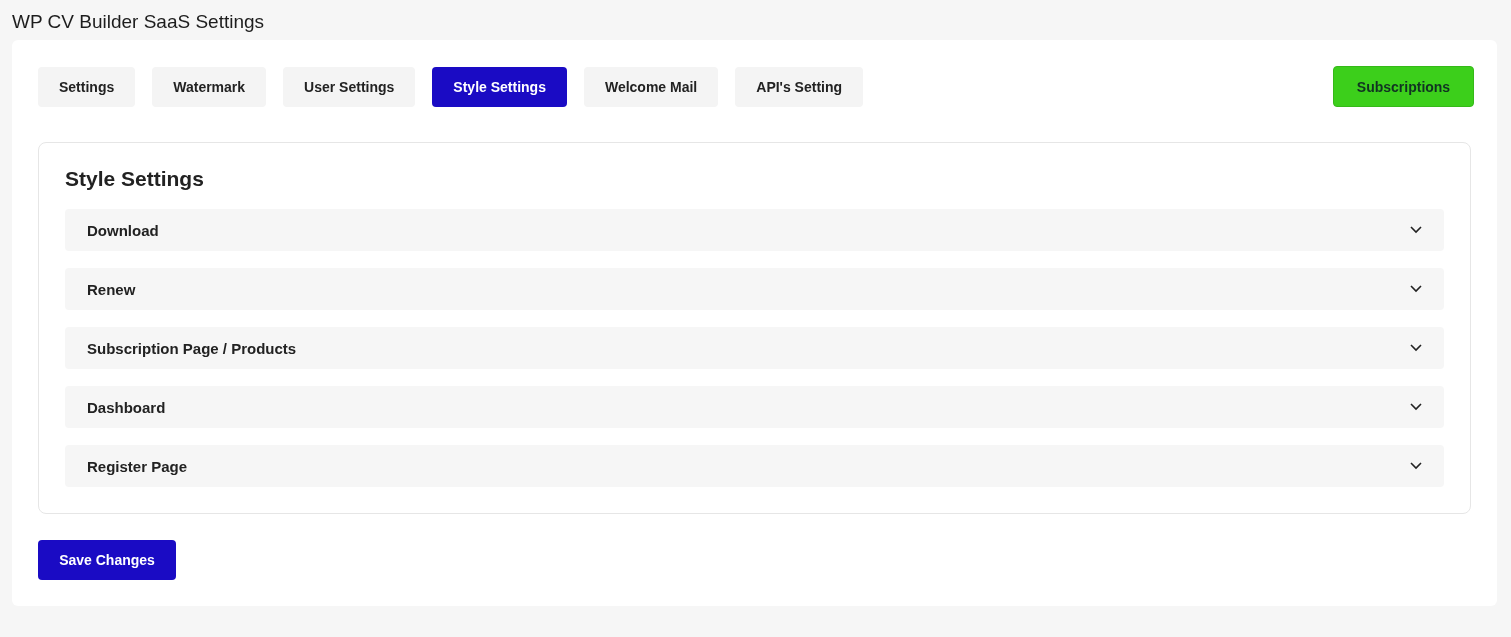  What do you see at coordinates (139, 22) in the screenshot?
I see `page-title: WP CV Builder SaaS Settings` at bounding box center [139, 22].